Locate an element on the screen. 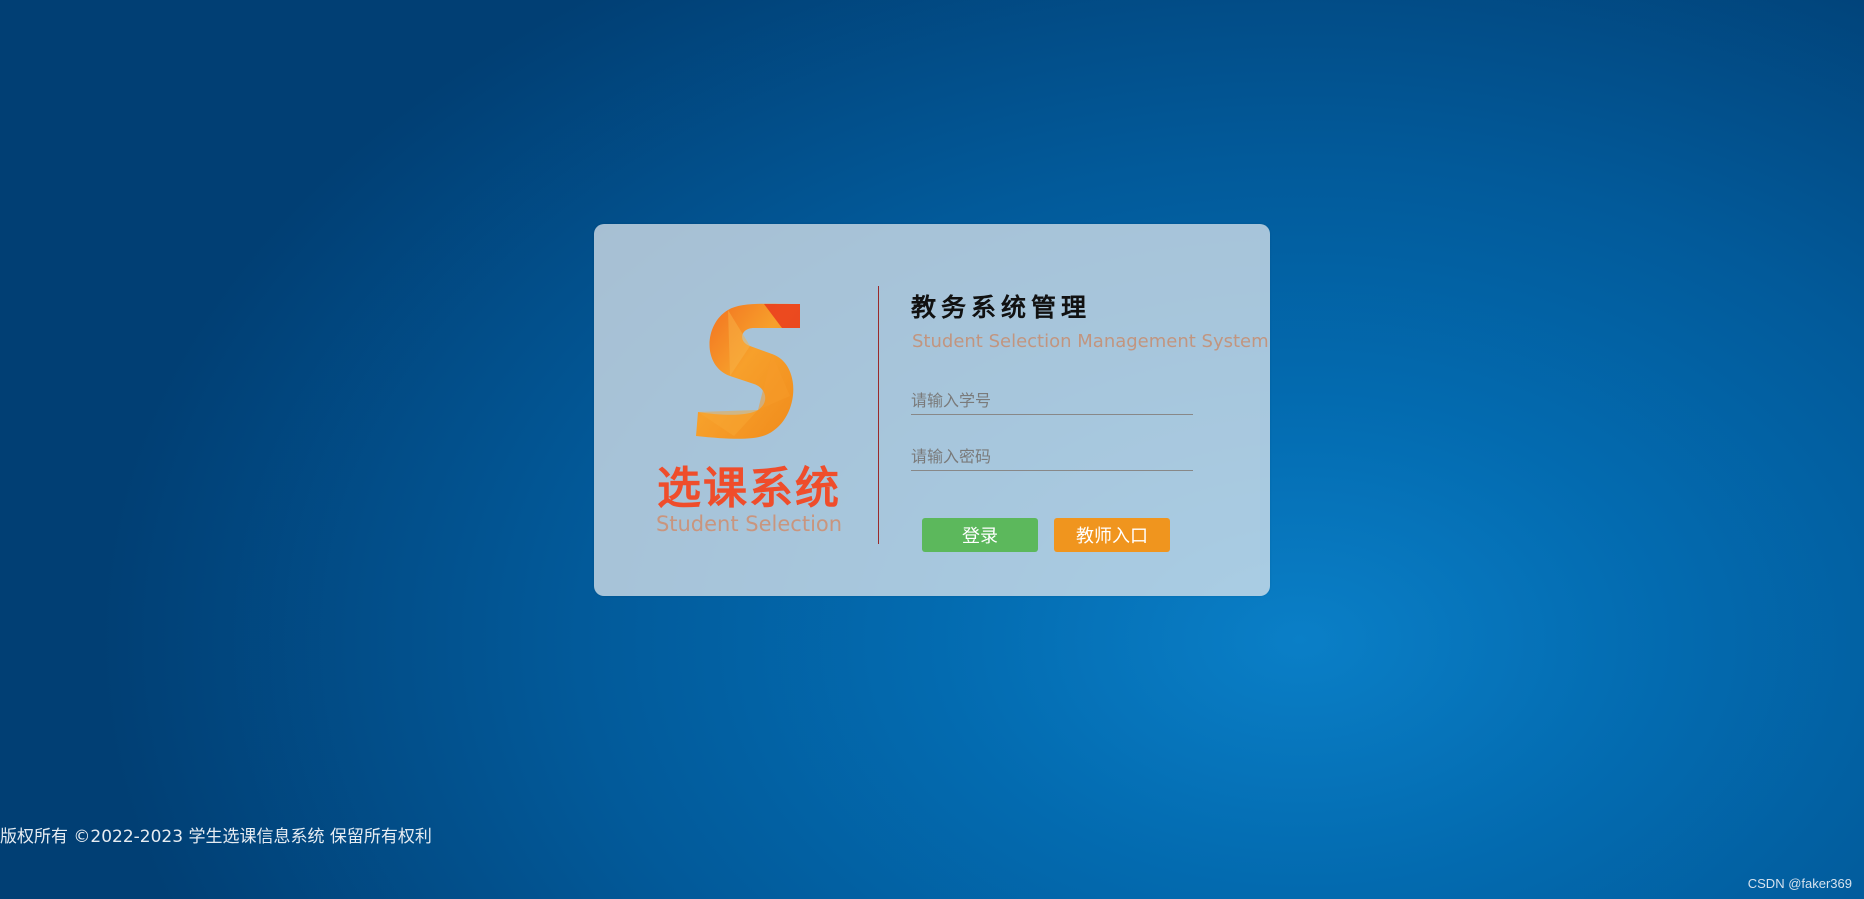  password-input is located at coordinates (1052, 456).